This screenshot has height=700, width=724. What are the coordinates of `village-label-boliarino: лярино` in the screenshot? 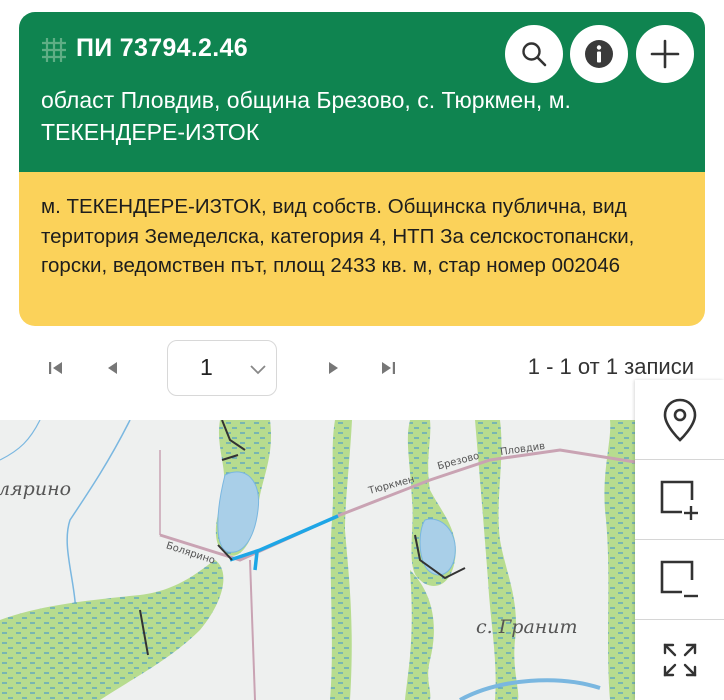 It's located at (36, 489).